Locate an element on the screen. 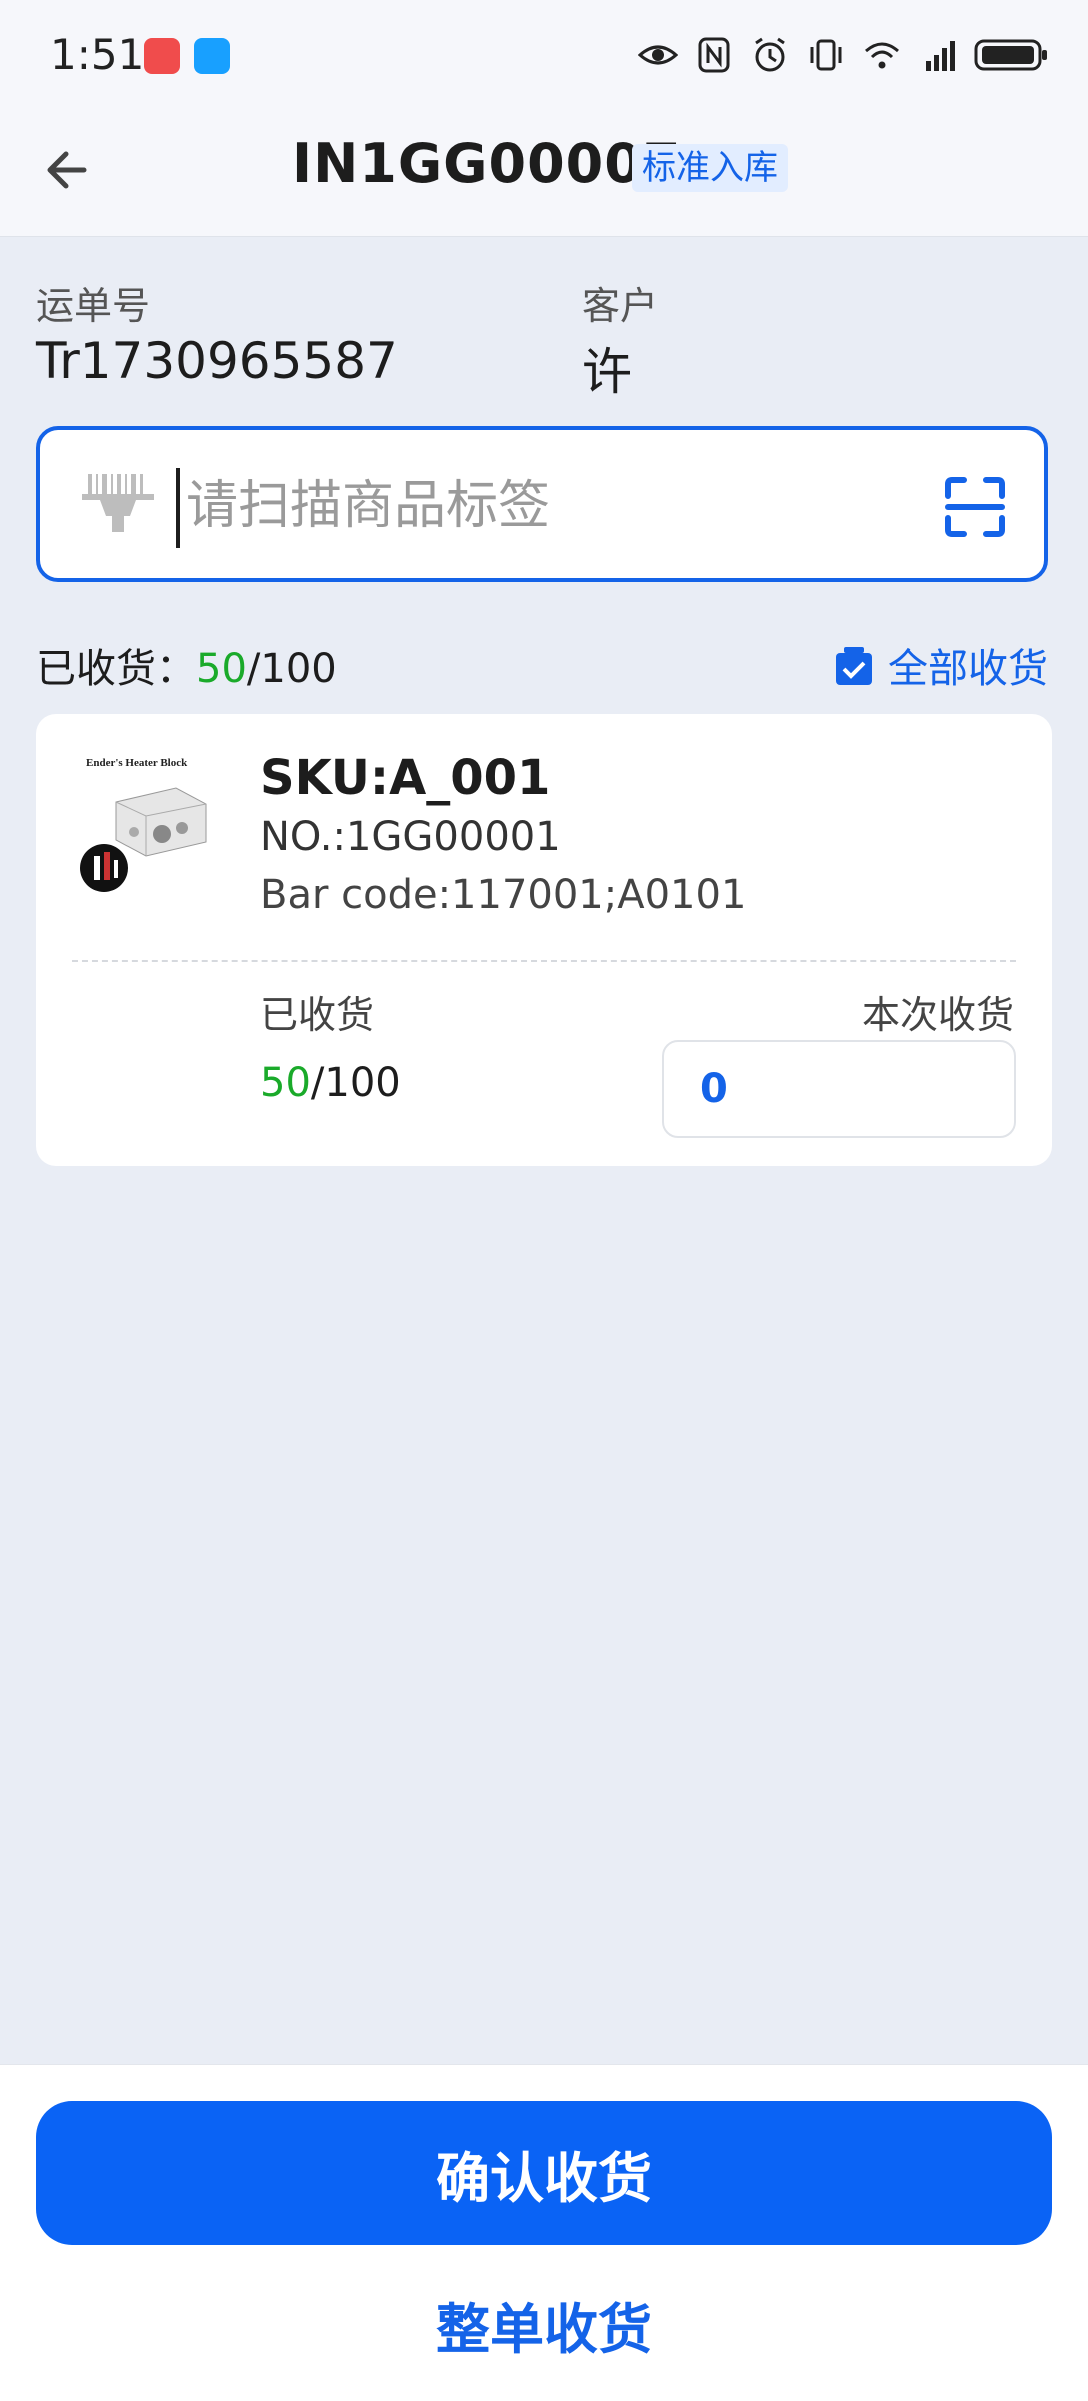 This screenshot has width=1088, height=2401. app-header: IN1GG00007 标准入库 is located at coordinates (544, 173).